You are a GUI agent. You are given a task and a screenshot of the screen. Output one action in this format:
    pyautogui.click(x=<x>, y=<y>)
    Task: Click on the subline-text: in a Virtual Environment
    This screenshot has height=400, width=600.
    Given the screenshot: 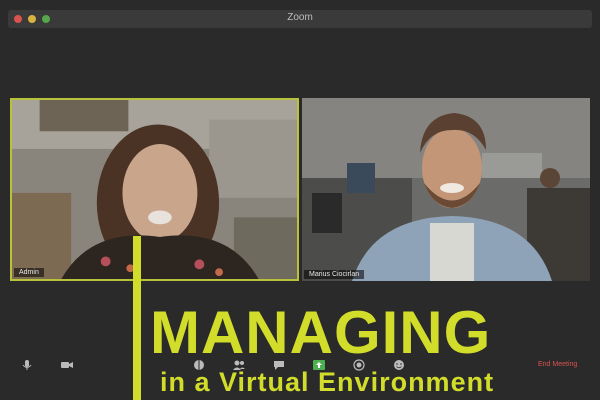 What is the action you would take?
    pyautogui.click(x=327, y=382)
    